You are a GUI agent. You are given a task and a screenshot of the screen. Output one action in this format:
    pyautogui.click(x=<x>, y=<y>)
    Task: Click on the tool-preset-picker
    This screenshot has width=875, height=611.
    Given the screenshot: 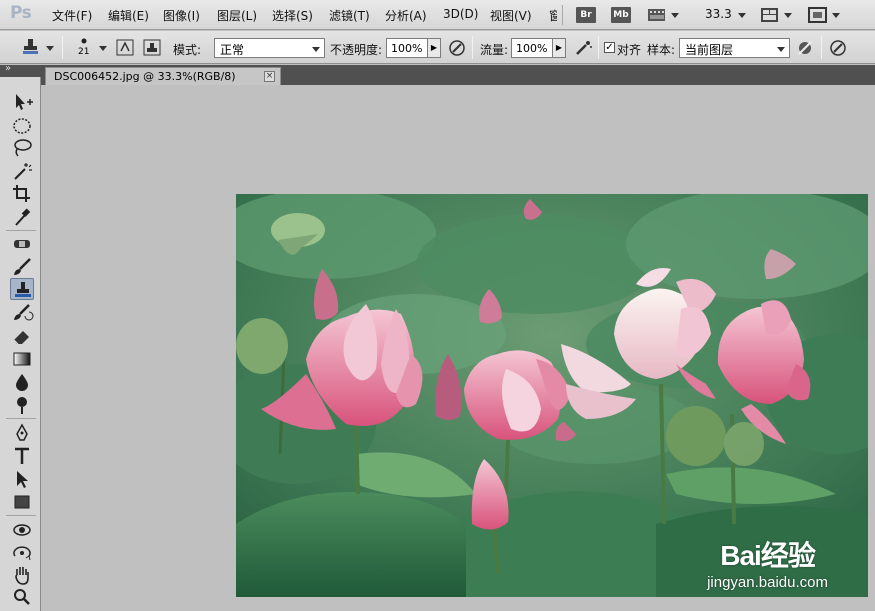 What is the action you would take?
    pyautogui.click(x=30, y=46)
    